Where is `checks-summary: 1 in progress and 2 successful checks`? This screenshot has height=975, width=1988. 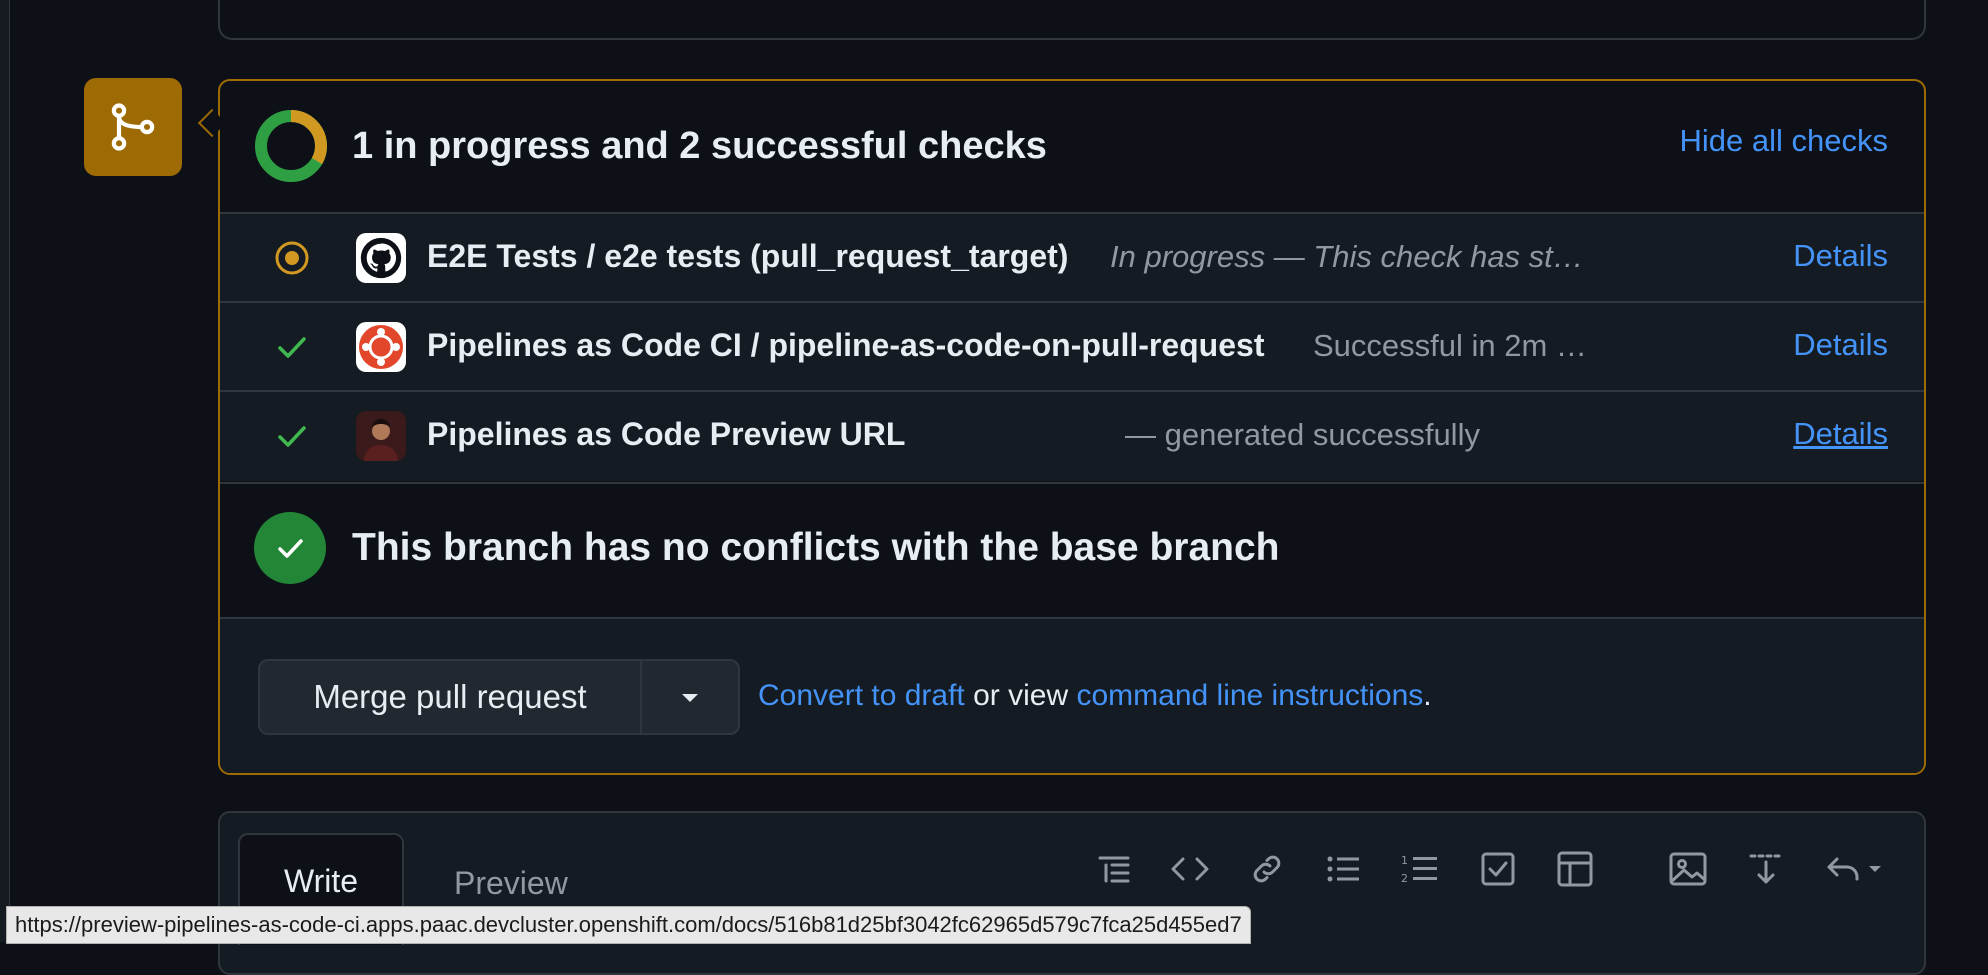 checks-summary: 1 in progress and 2 successful checks is located at coordinates (699, 146).